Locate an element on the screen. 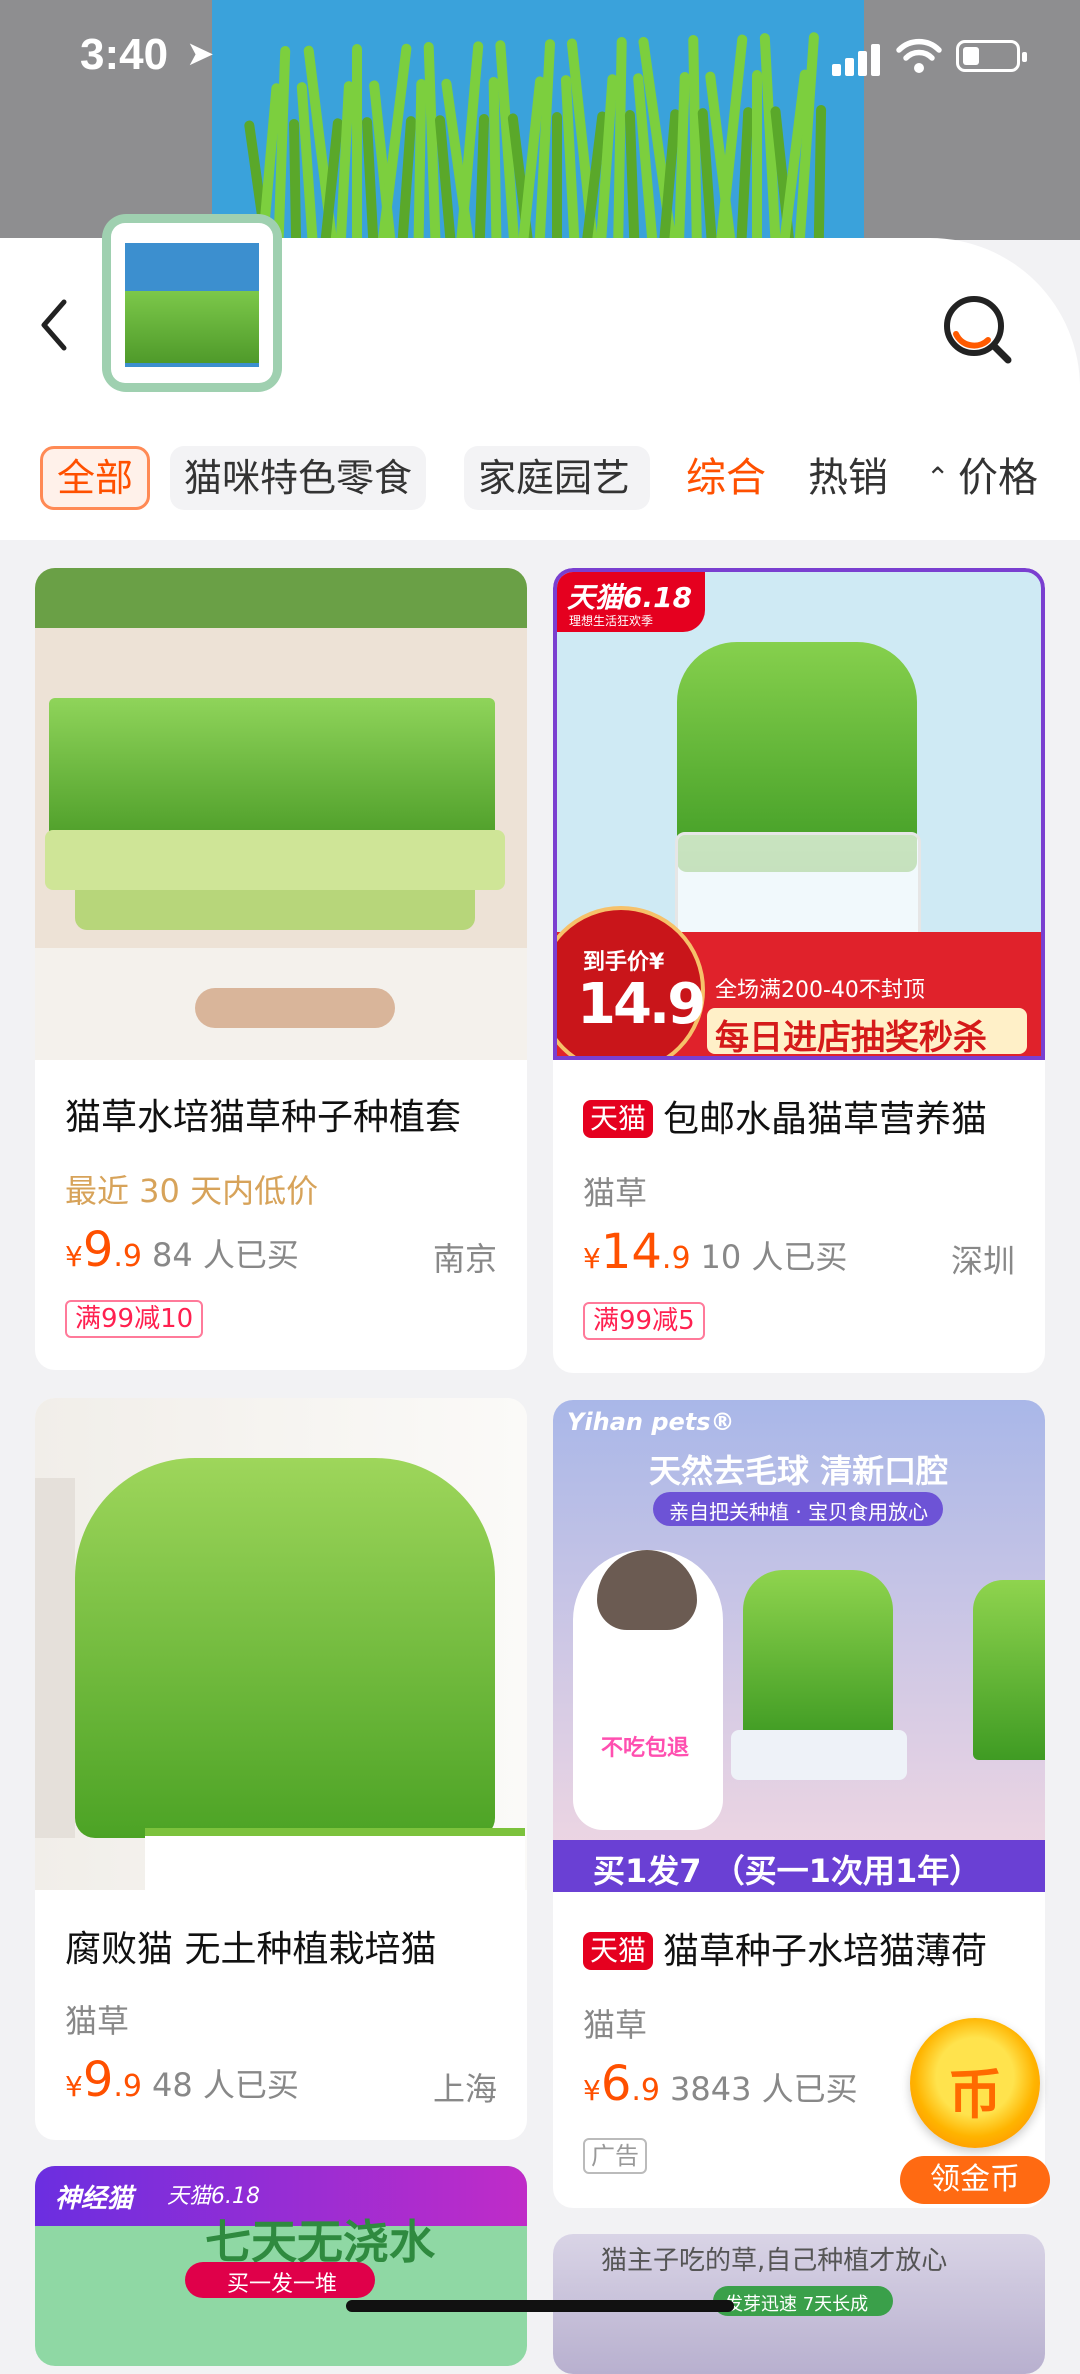  product-price: ¥6.9 3843 人已买 is located at coordinates (720, 2084).